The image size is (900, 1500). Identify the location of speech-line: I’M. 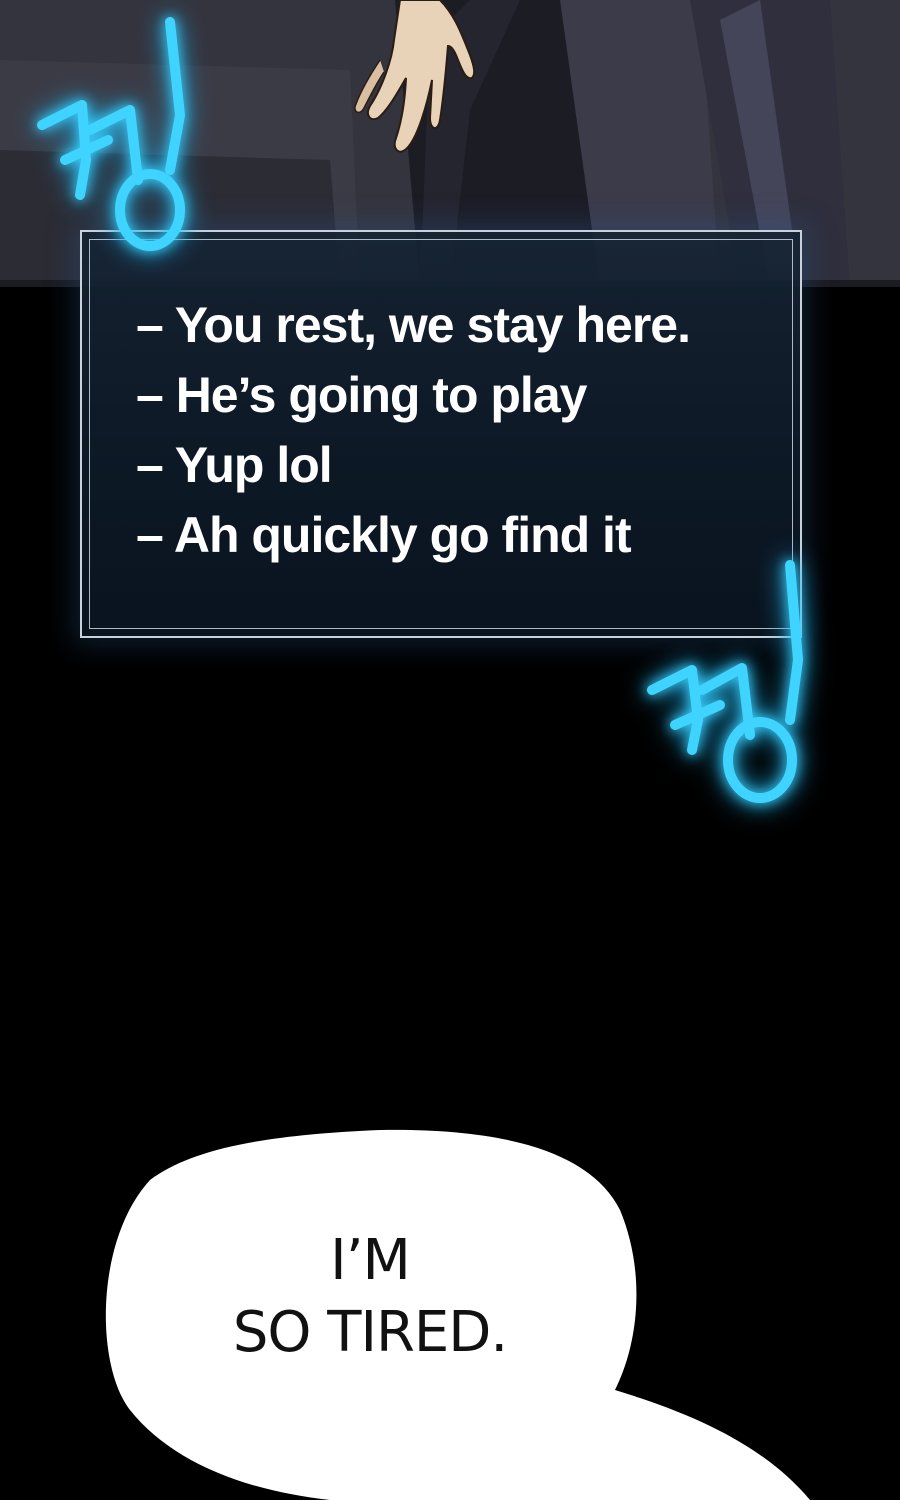
(370, 1260).